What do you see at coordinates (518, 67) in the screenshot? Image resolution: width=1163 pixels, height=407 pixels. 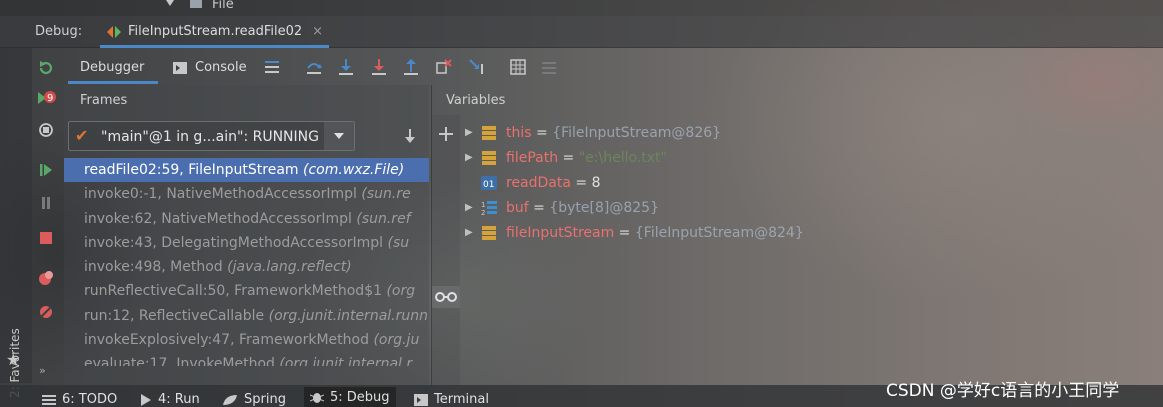 I see `evaluate-icon` at bounding box center [518, 67].